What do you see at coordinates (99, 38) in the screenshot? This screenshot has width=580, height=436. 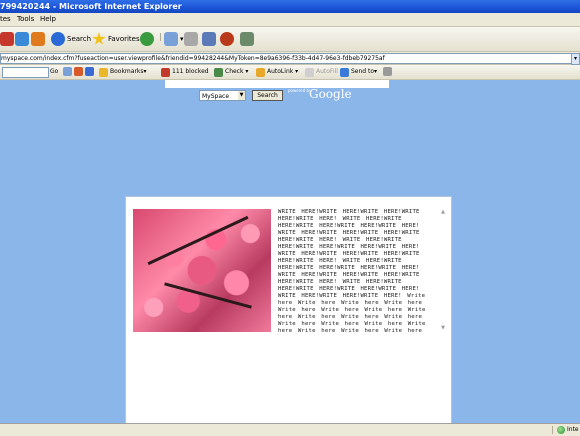 I see `star-icon` at bounding box center [99, 38].